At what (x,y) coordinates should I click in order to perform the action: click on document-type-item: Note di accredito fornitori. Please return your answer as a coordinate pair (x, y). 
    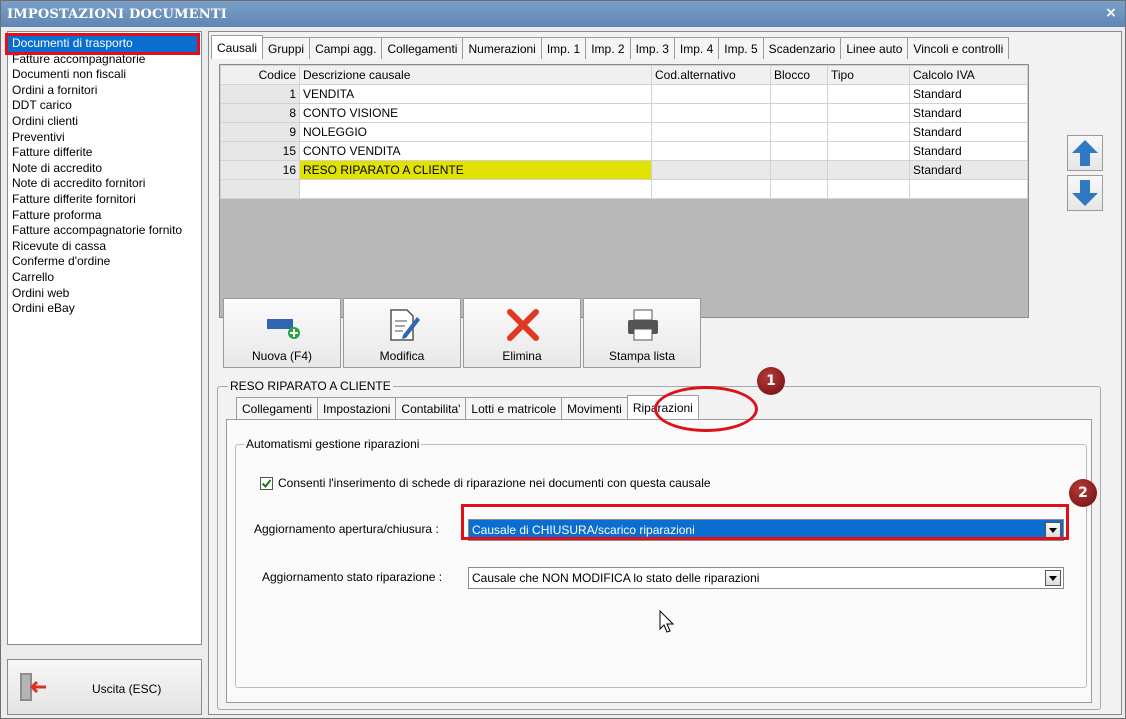
    Looking at the image, I should click on (104, 184).